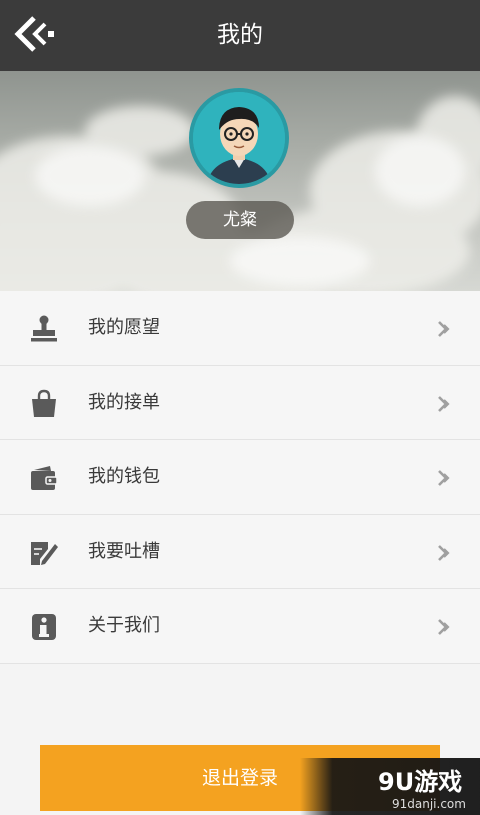  Describe the element at coordinates (44, 403) in the screenshot. I see `shopping-bag-icon` at that location.